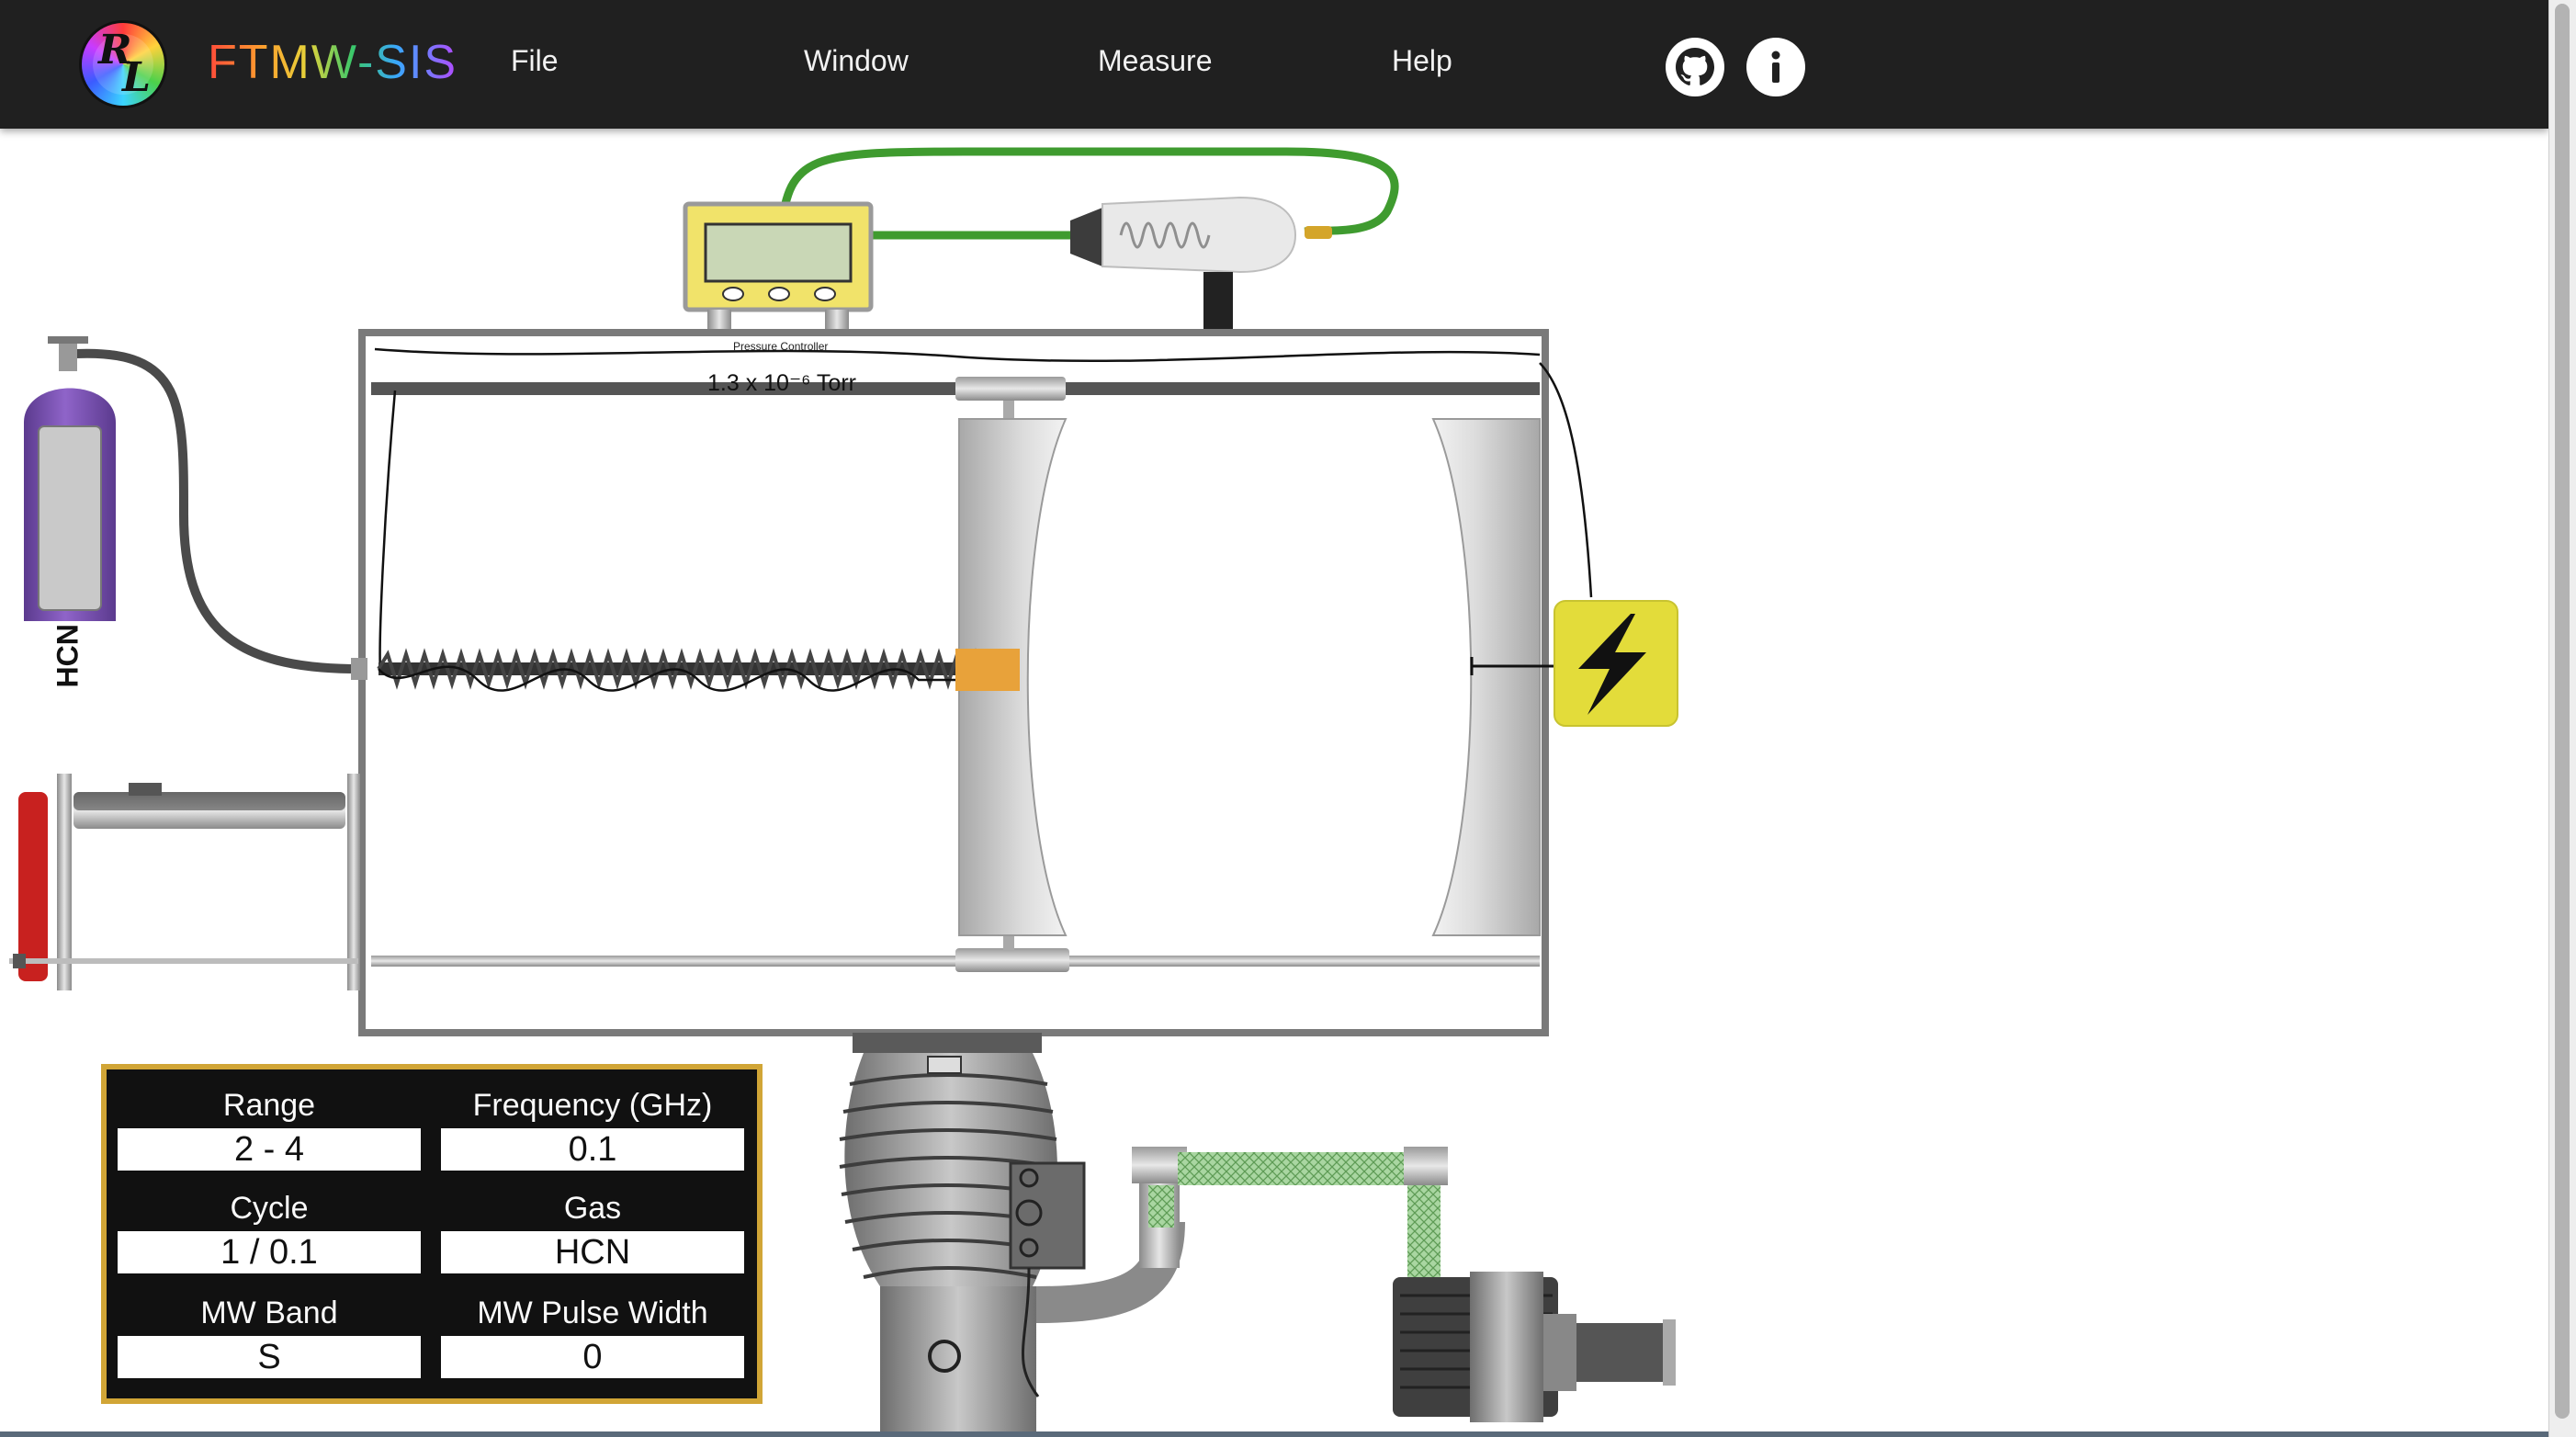 This screenshot has height=1437, width=2576. What do you see at coordinates (781, 346) in the screenshot?
I see `pressure-controller-title: Pressure Controller` at bounding box center [781, 346].